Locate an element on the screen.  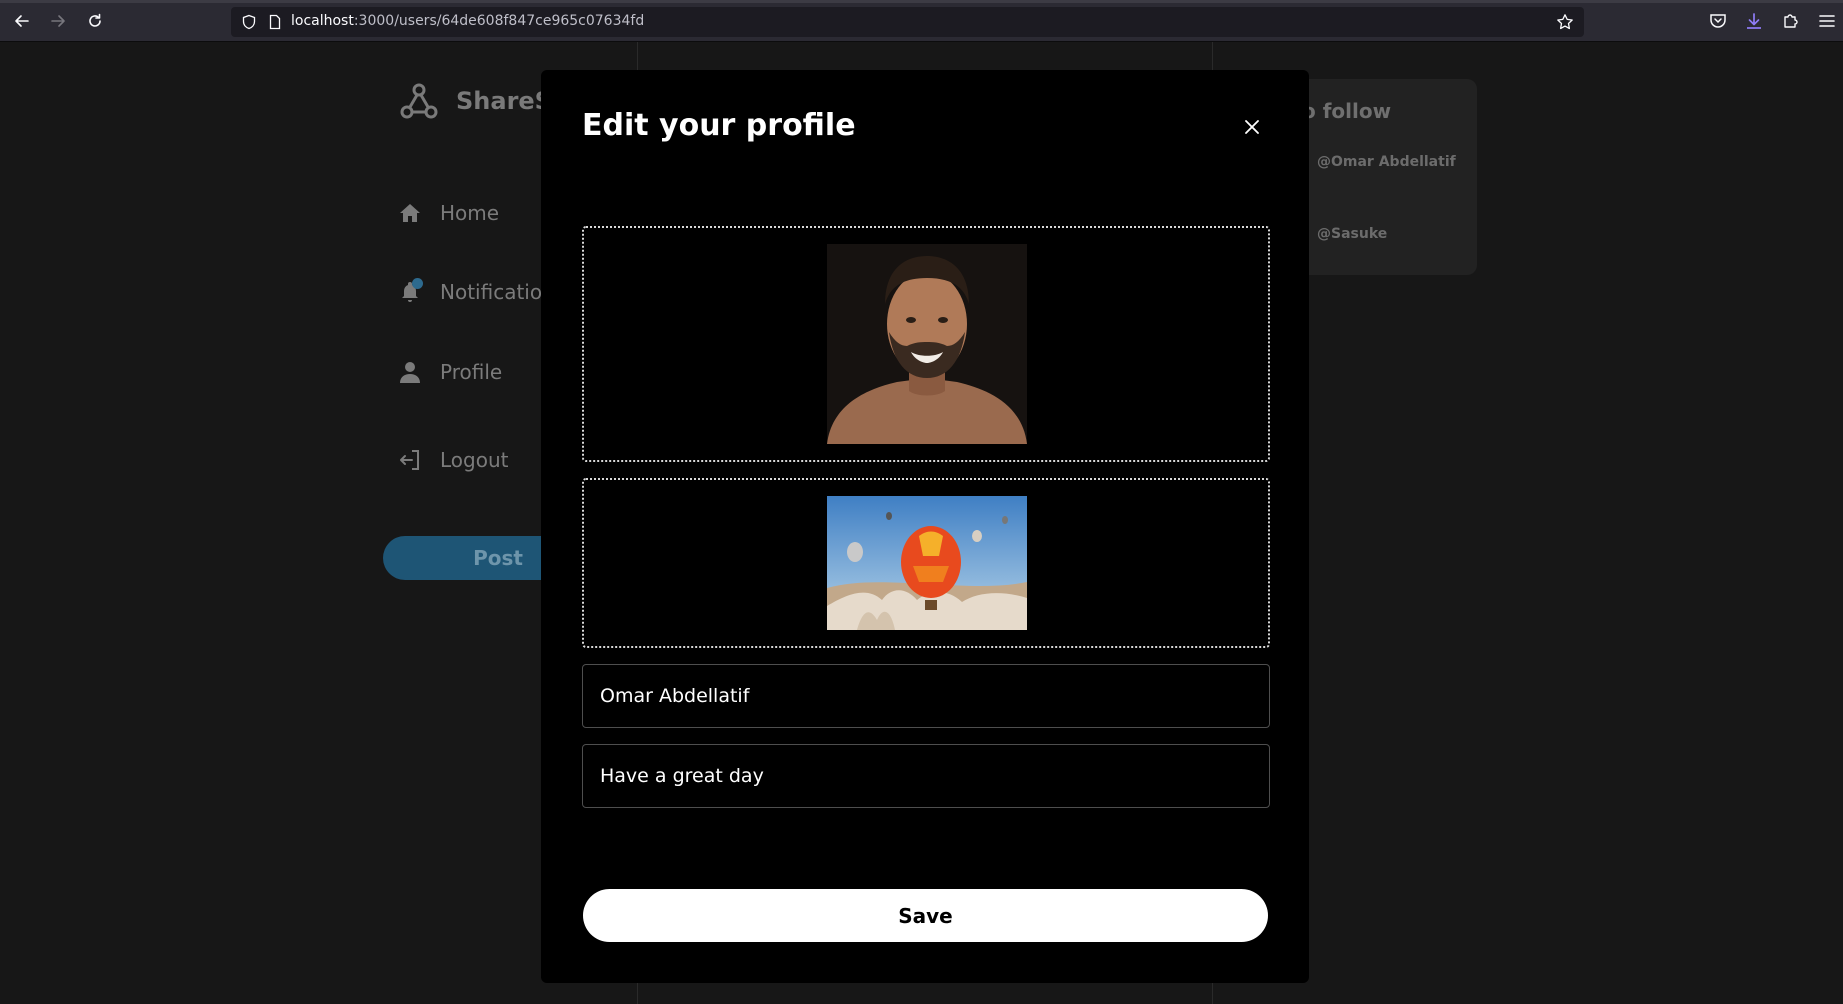
arrow-right-icon is located at coordinates (58, 21).